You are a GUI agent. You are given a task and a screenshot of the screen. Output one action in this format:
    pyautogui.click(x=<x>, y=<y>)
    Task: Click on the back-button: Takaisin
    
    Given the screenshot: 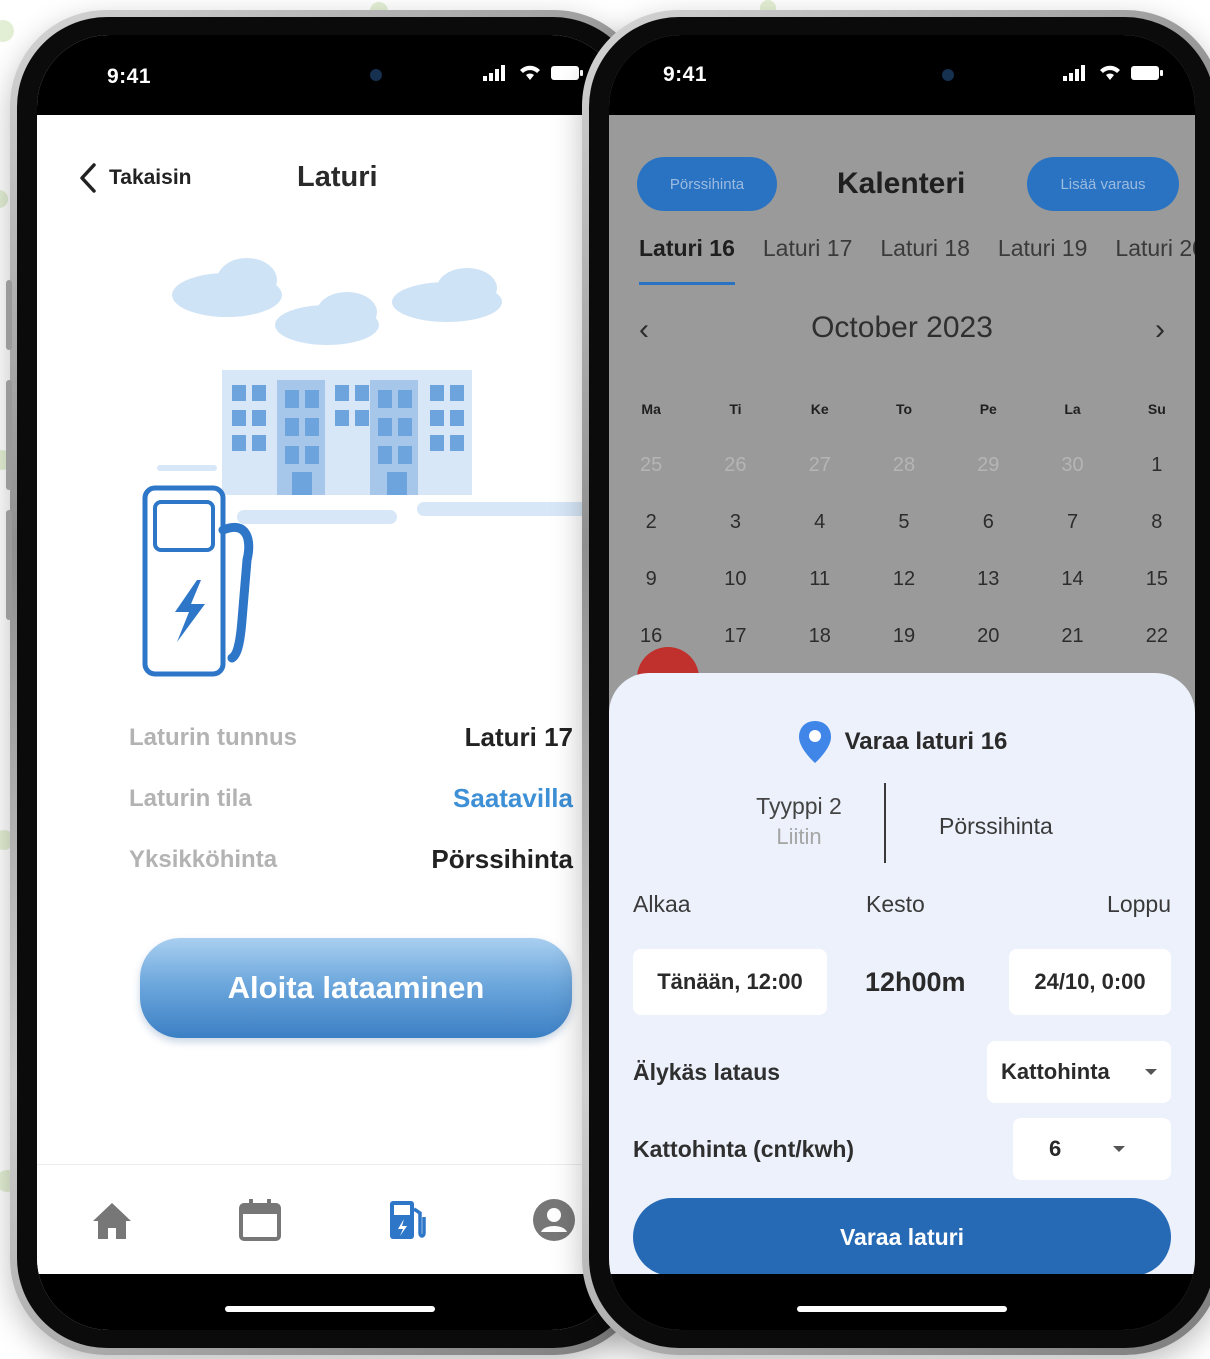 What is the action you would take?
    pyautogui.click(x=135, y=178)
    